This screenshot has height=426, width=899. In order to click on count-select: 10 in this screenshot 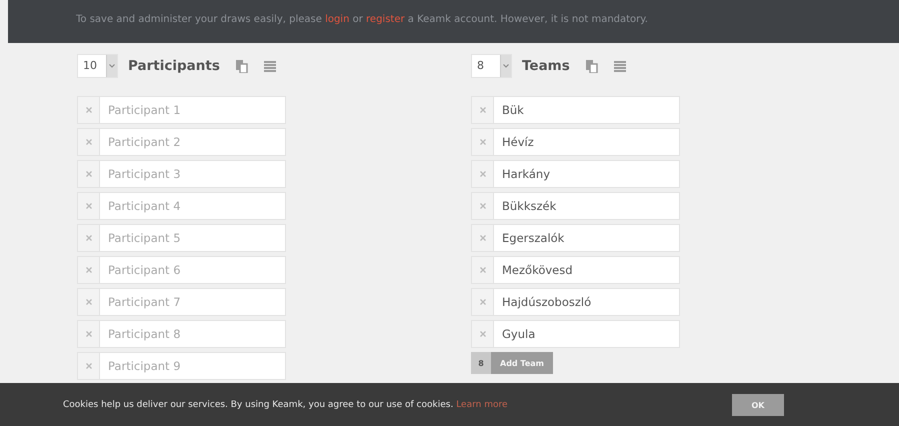, I will do `click(97, 66)`.